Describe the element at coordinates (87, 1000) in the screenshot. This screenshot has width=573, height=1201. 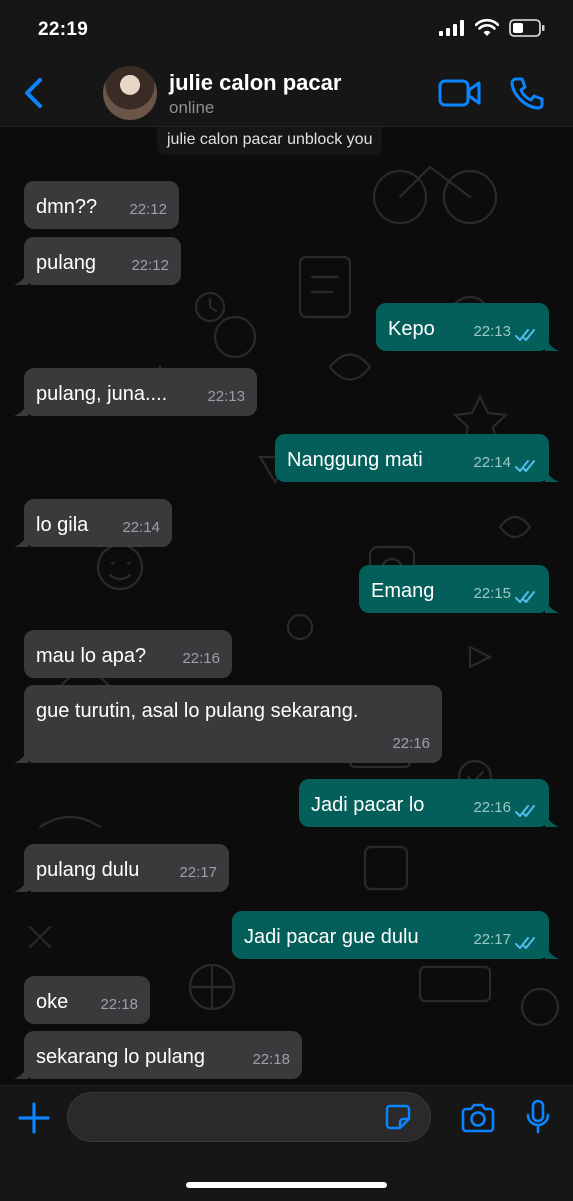
I see `message-incoming: oke 22:18` at that location.